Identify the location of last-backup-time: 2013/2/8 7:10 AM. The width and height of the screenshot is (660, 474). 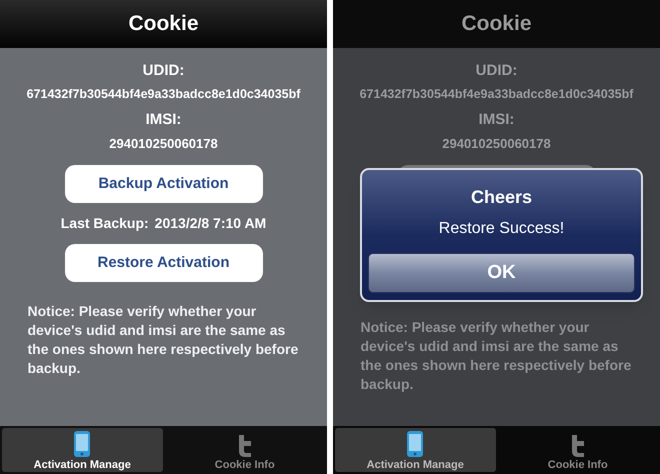
(210, 223).